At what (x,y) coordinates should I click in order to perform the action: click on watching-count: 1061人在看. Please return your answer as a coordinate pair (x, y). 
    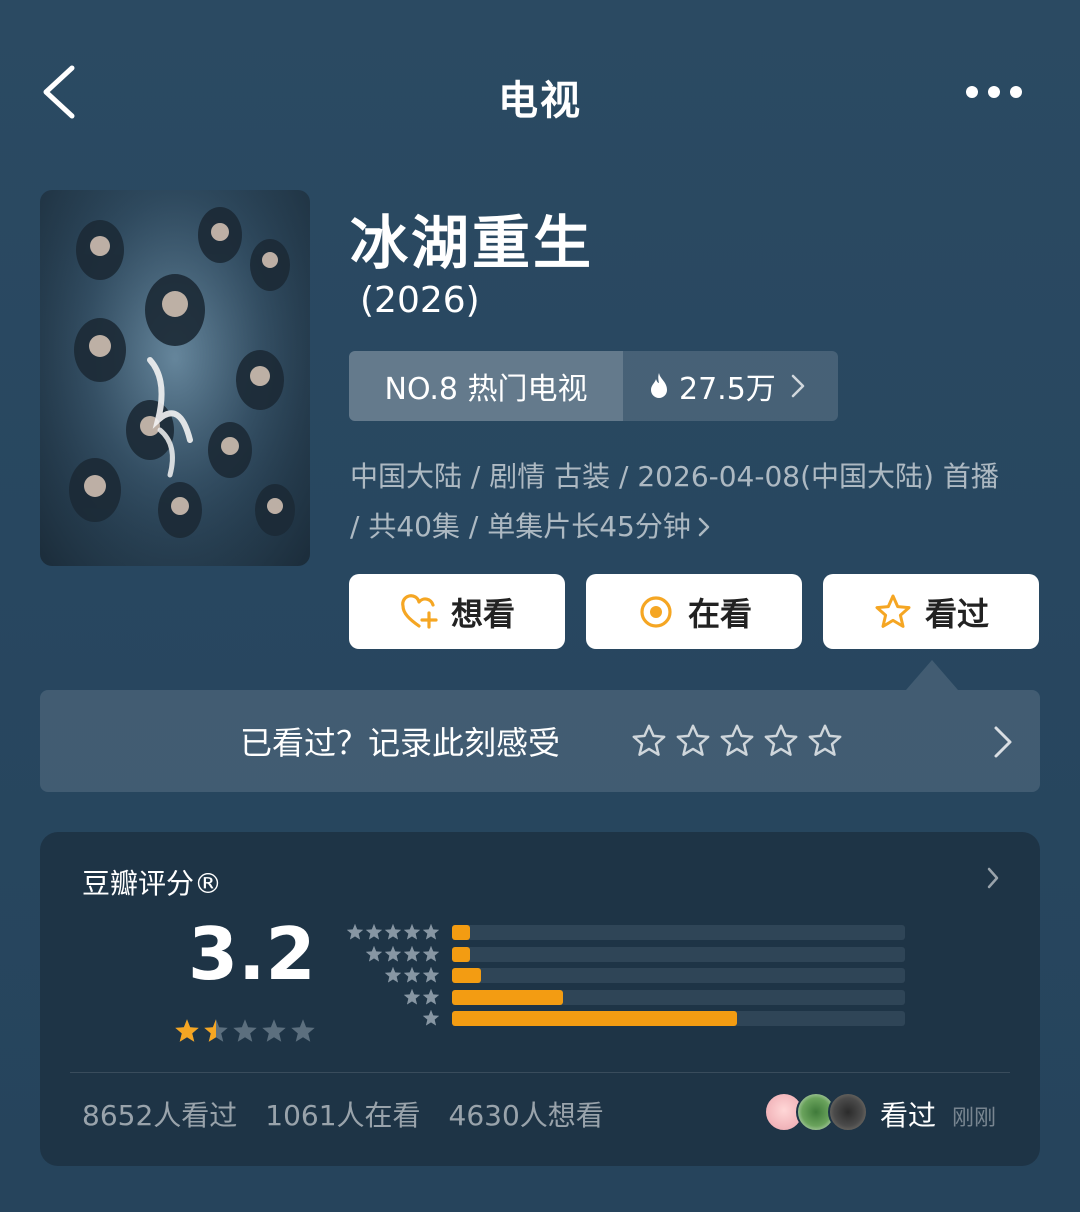
    Looking at the image, I should click on (343, 1115).